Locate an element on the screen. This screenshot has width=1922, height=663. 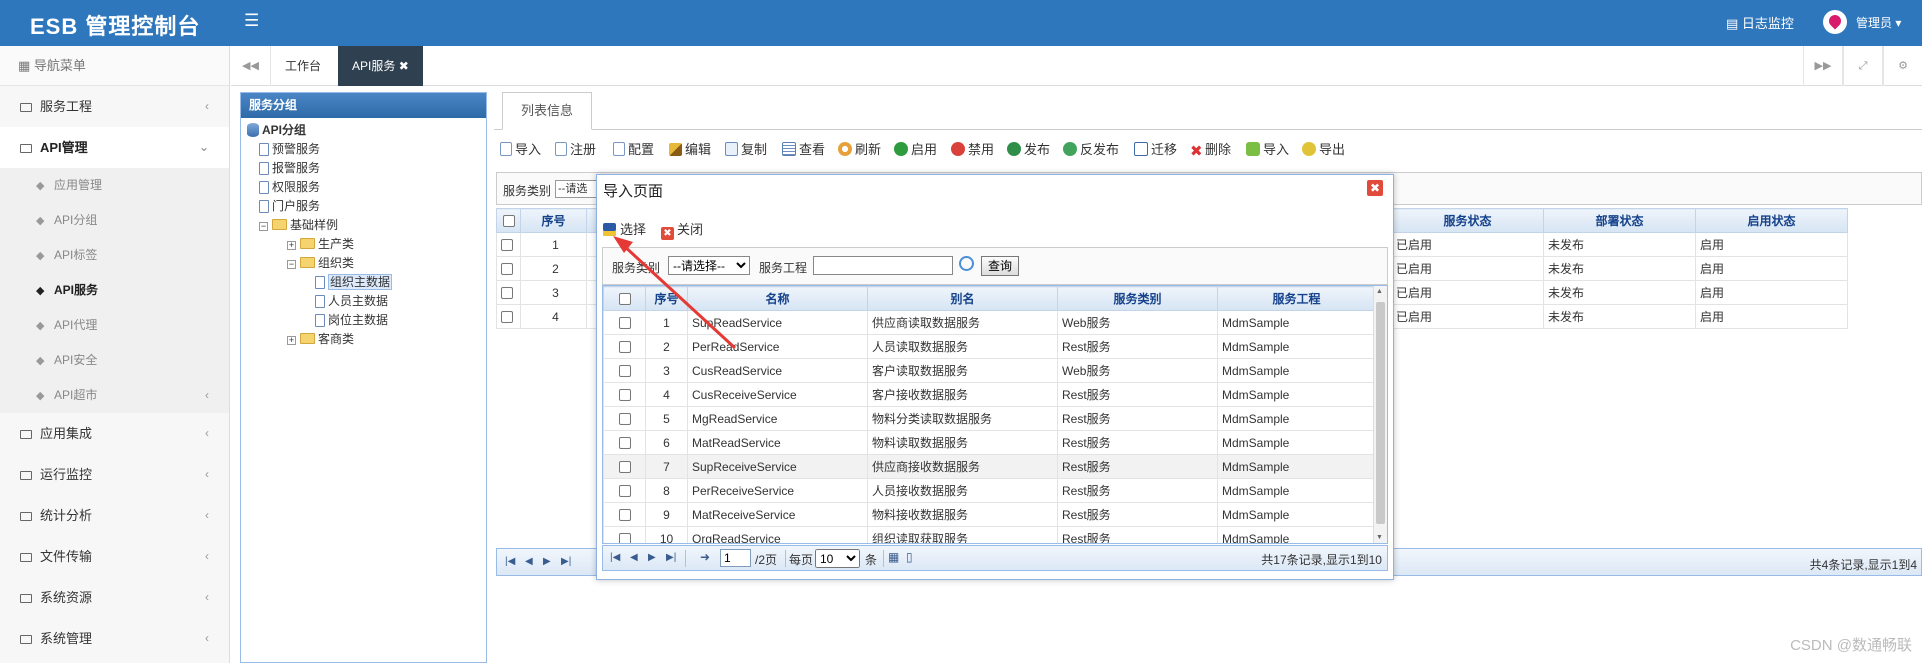
category-select: --请选择-- is located at coordinates (709, 265).